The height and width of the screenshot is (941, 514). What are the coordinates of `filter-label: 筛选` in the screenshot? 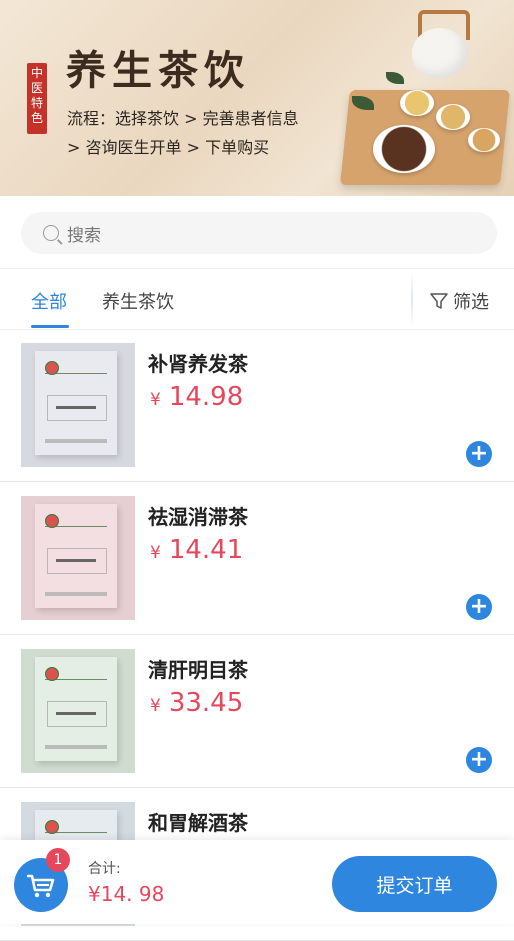 It's located at (471, 302).